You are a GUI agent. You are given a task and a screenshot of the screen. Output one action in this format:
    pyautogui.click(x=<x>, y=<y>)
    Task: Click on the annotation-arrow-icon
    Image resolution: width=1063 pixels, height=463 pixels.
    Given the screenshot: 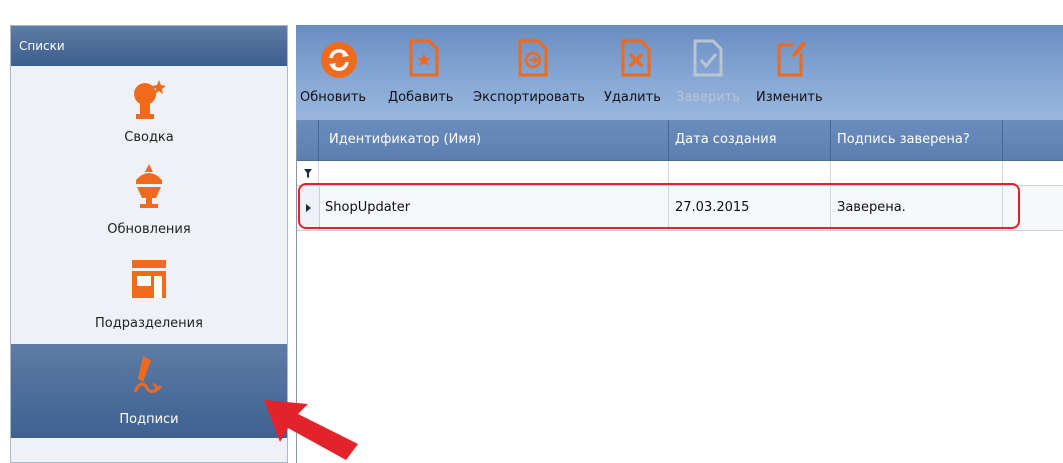 What is the action you would take?
    pyautogui.click(x=311, y=430)
    